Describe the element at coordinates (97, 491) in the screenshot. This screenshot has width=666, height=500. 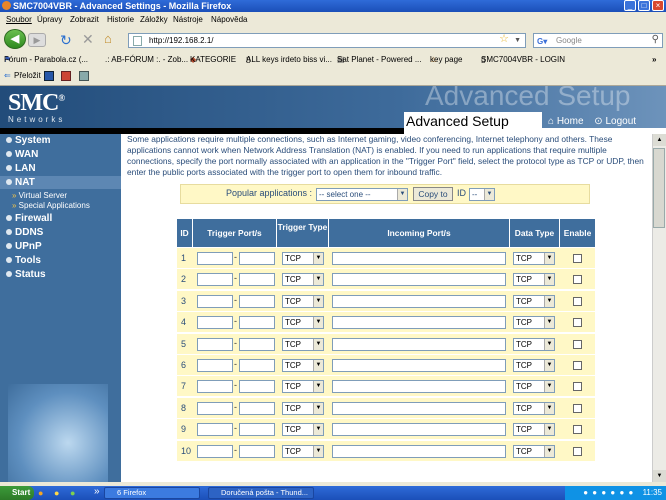
I see `quicklaunch-overflow-icon: »` at that location.